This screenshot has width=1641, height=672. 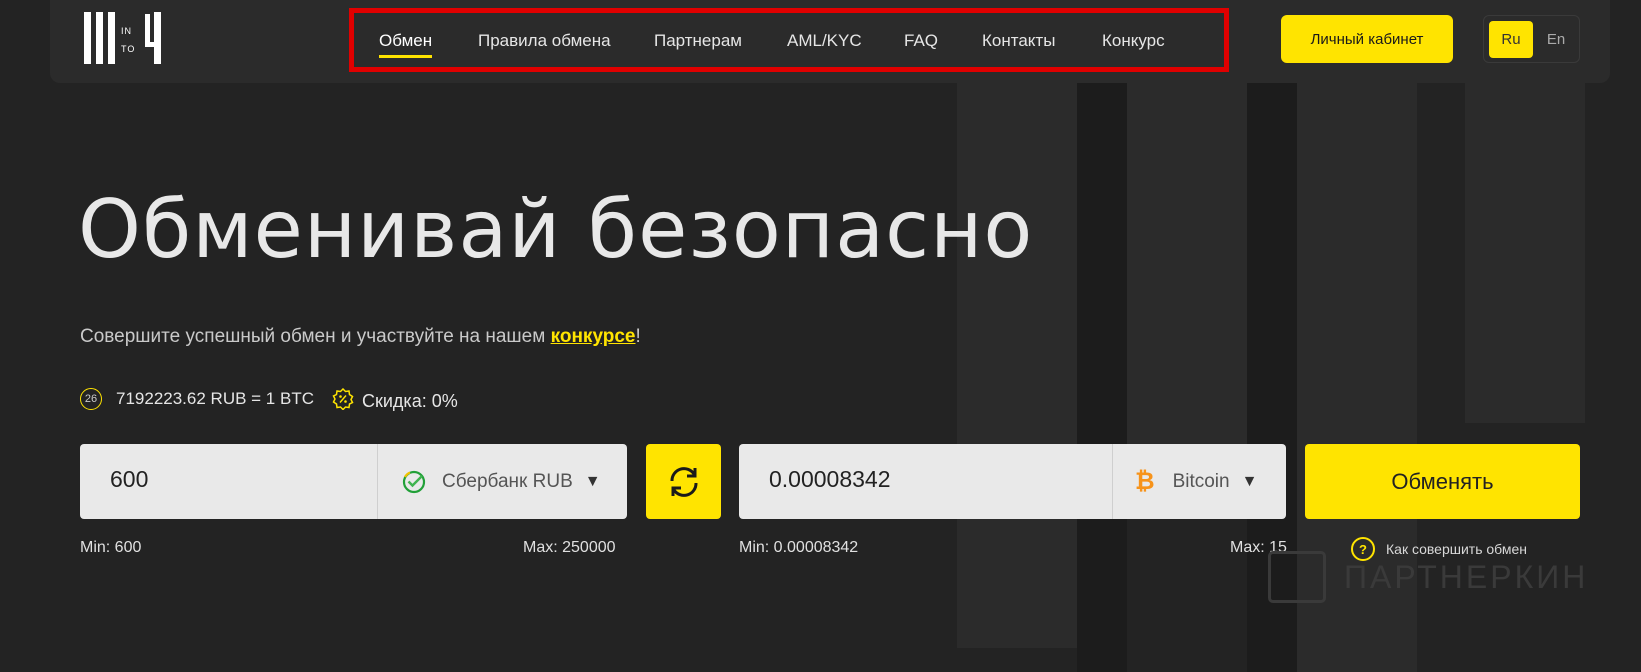 What do you see at coordinates (343, 401) in the screenshot?
I see `discount-badge-icon` at bounding box center [343, 401].